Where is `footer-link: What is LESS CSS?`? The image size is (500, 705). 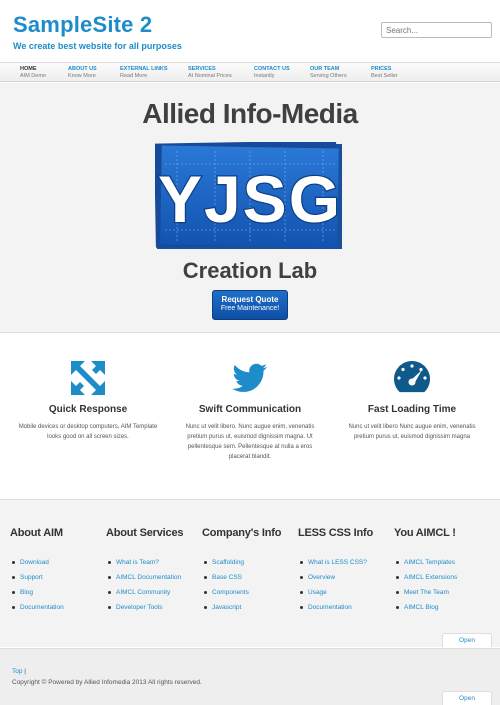
footer-link: What is LESS CSS? is located at coordinates (347, 562).